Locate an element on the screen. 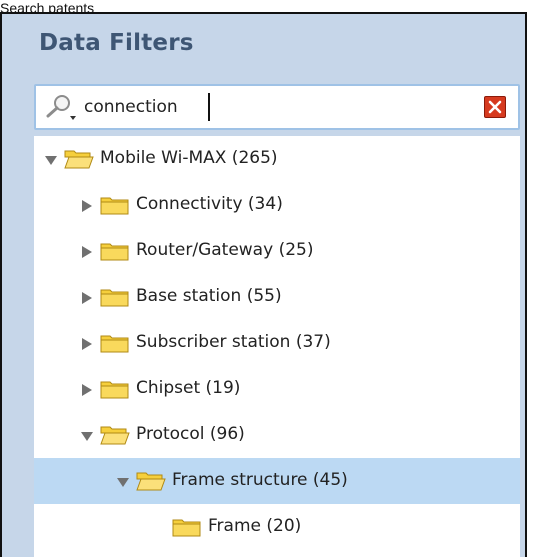  tree-item-label: Router/Gateway (25) is located at coordinates (225, 250).